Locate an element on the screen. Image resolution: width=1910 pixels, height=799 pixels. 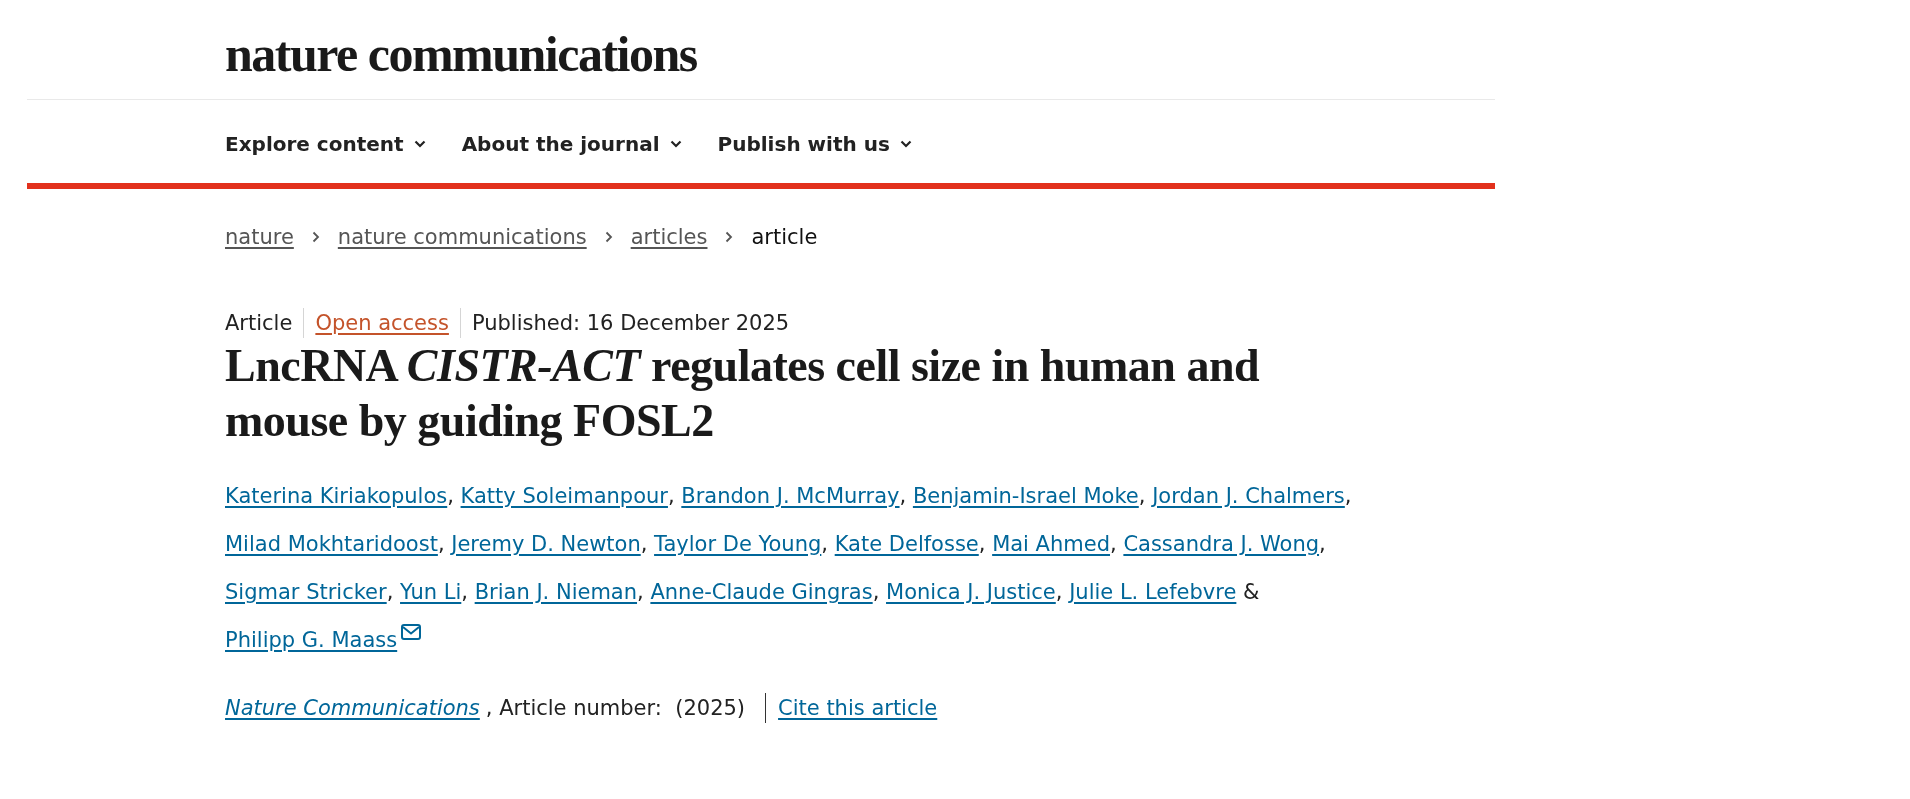
nav-menu-button: About the journal is located at coordinates (571, 144).